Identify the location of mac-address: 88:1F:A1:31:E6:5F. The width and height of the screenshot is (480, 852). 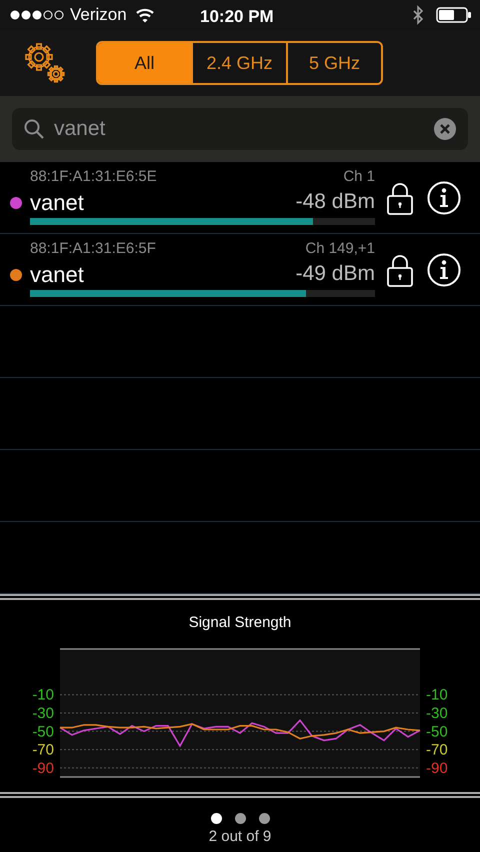
(93, 248).